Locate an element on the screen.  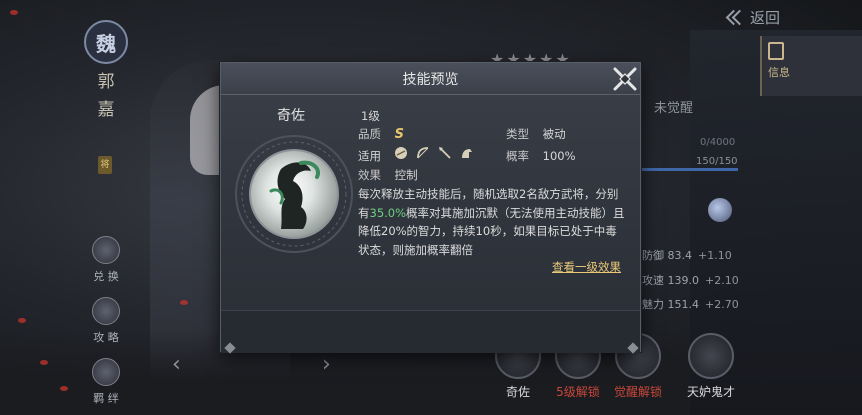
orb-icon is located at coordinates (720, 210).